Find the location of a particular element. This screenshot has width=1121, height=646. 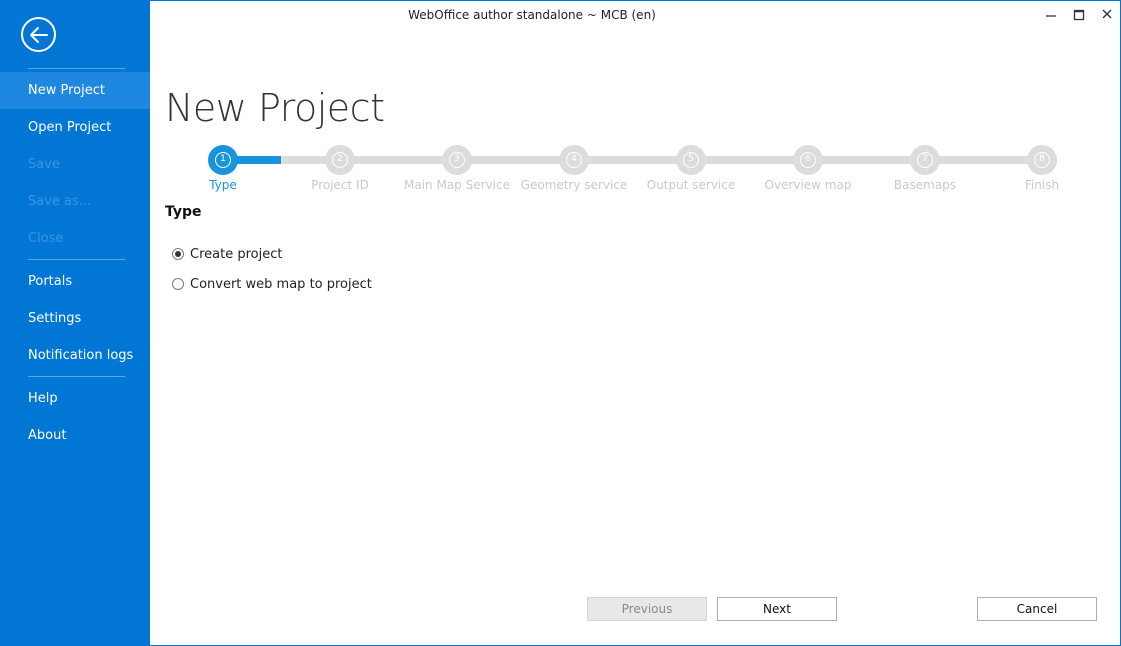

step-project-id: 2 Project ID is located at coordinates (340, 168).